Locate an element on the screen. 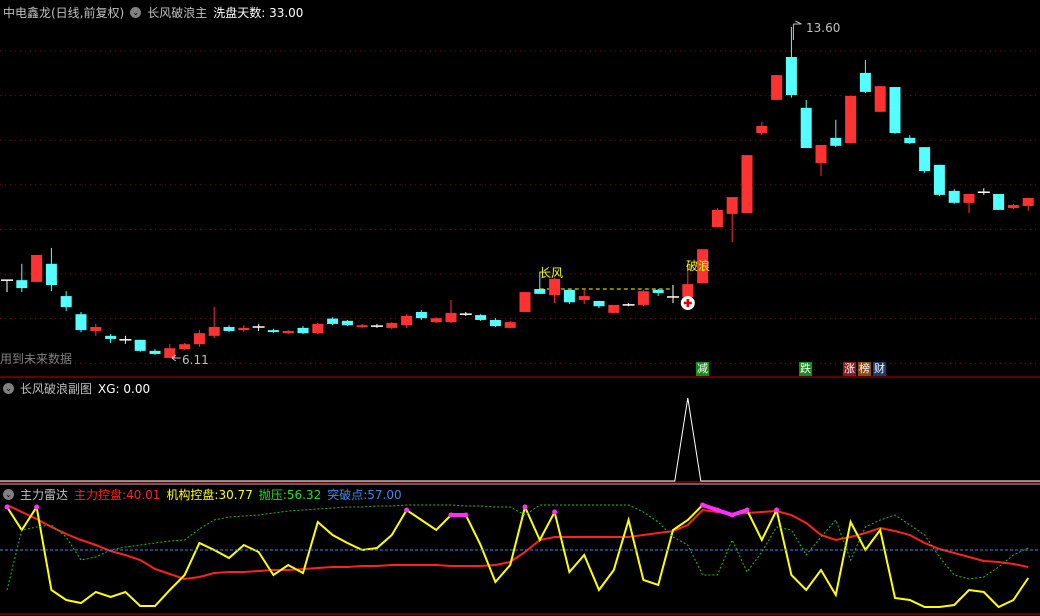 This screenshot has height=616, width=1040. high-arrow-icon is located at coordinates (797, 30).